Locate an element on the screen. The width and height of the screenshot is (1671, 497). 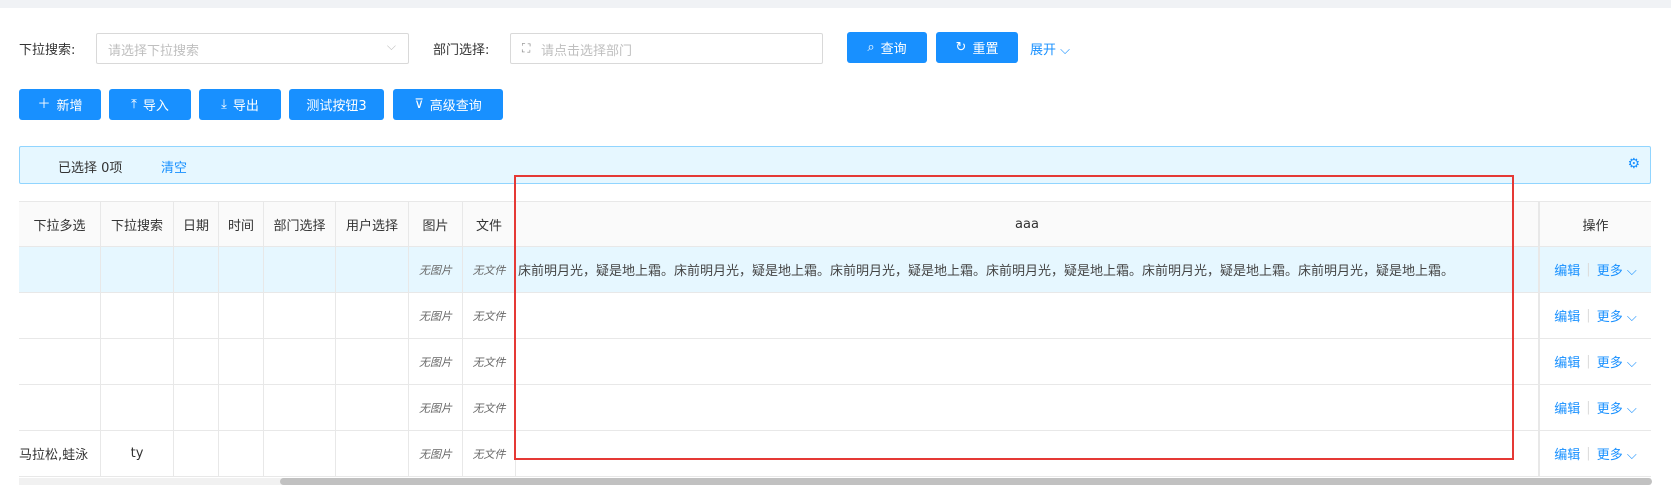
col-header-date: 日期 is located at coordinates (196, 224).